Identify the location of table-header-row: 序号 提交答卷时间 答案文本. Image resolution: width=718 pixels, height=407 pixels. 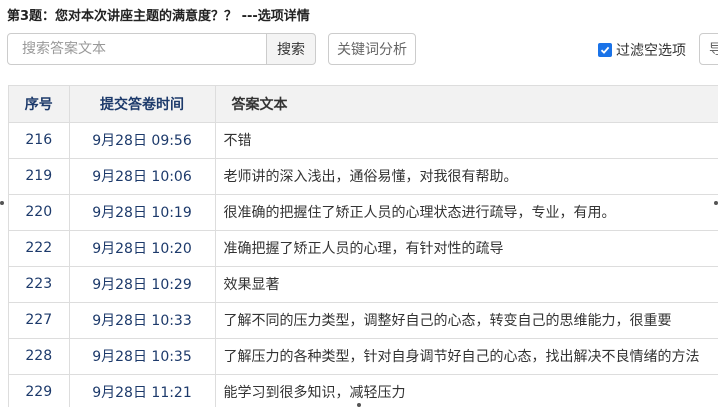
(363, 104).